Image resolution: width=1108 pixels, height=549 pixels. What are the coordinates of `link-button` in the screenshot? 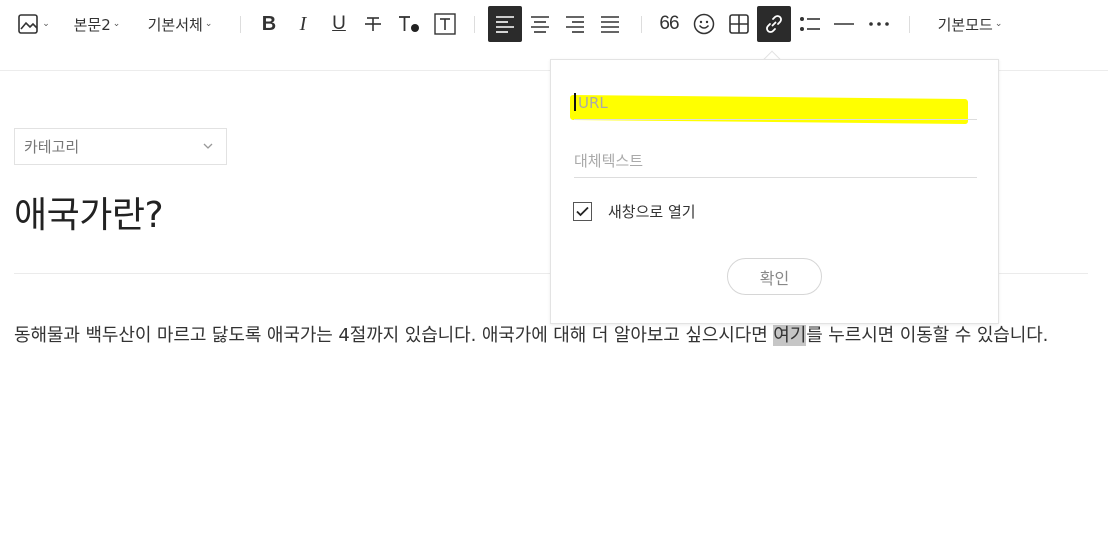 It's located at (774, 24).